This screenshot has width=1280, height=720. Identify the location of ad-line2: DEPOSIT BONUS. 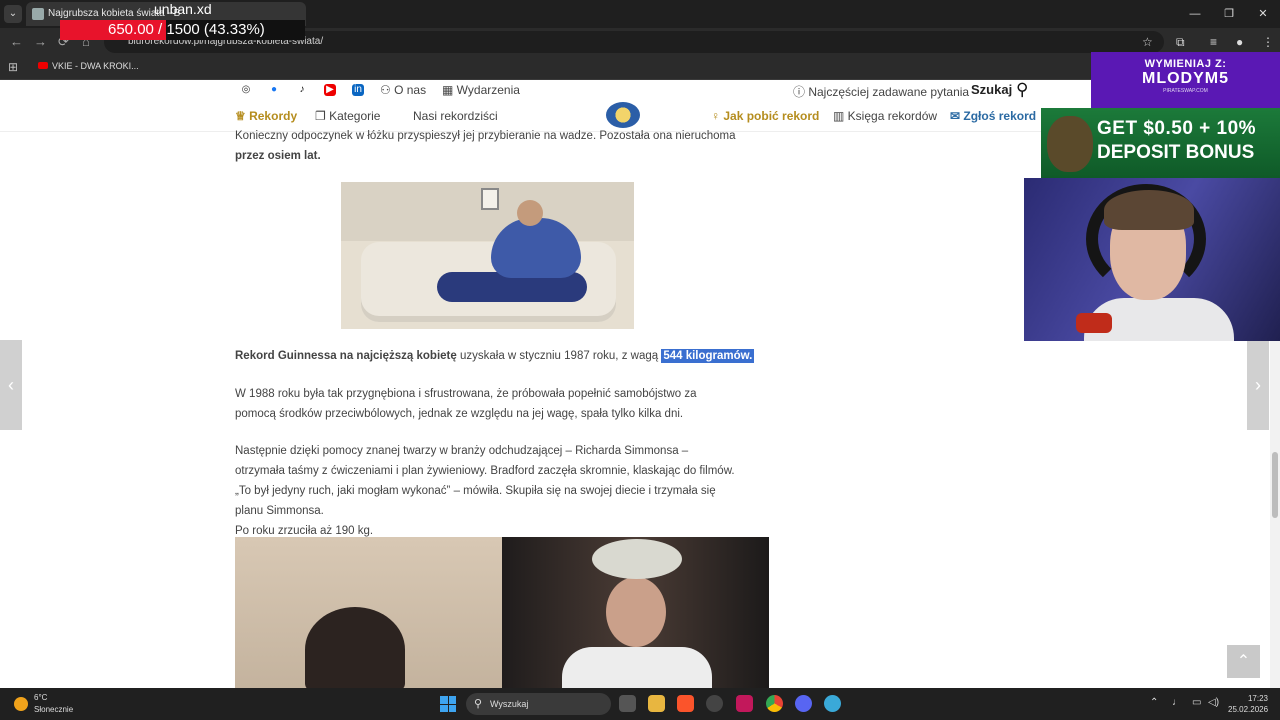
(1176, 152).